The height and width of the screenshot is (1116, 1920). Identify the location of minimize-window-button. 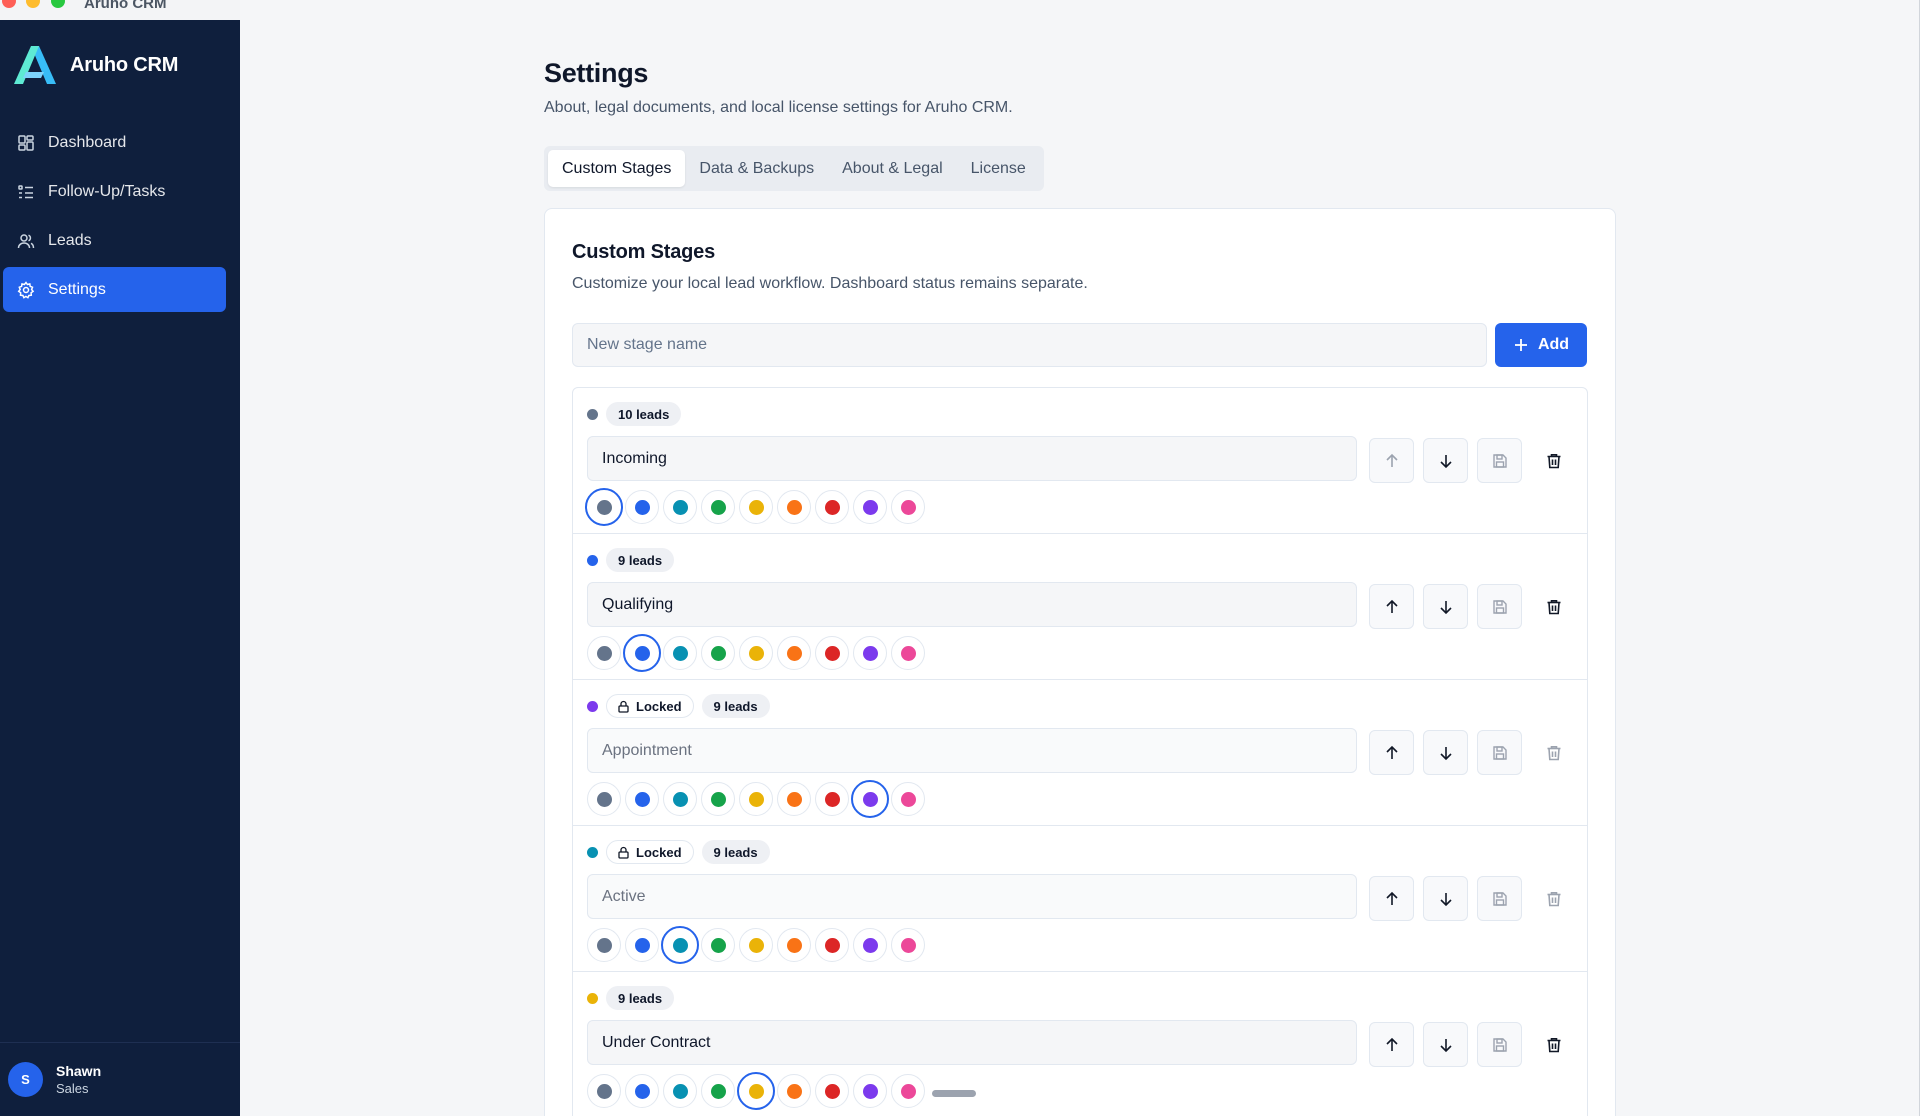
(33, 4).